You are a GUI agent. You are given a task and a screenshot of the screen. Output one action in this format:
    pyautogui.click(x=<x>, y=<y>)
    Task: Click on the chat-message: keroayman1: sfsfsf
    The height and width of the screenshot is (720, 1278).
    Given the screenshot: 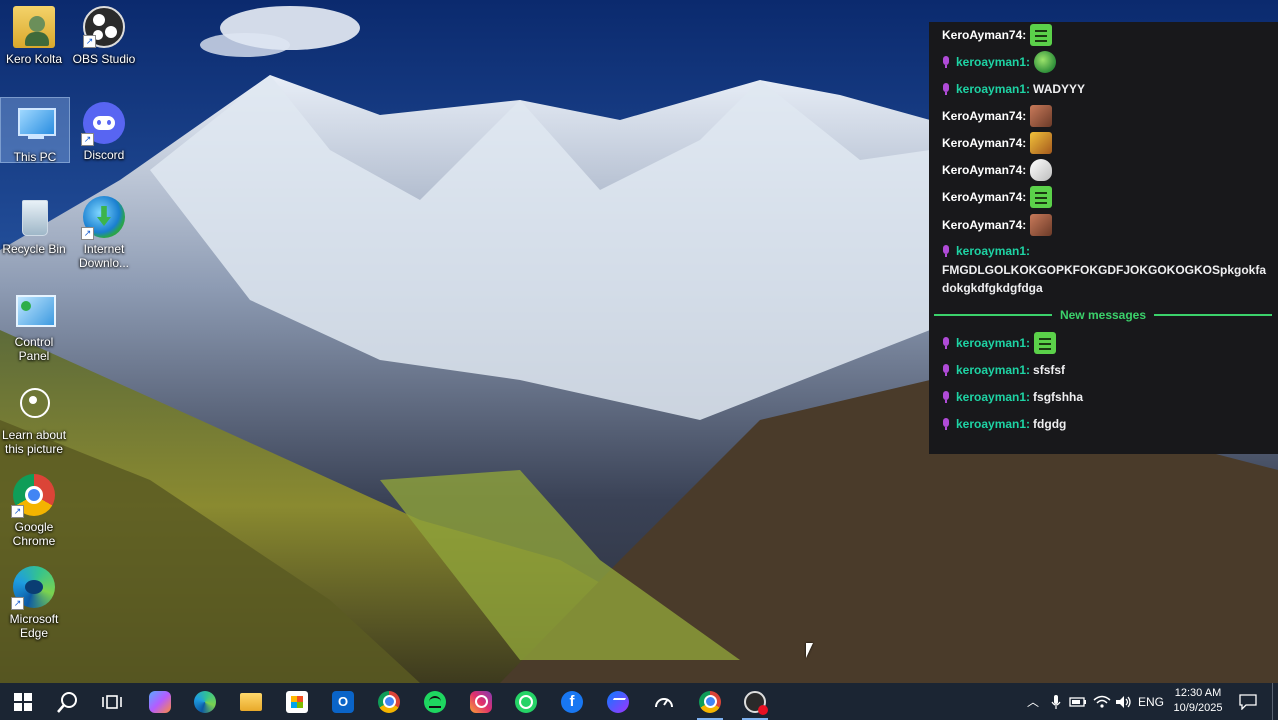 What is the action you would take?
    pyautogui.click(x=1003, y=370)
    